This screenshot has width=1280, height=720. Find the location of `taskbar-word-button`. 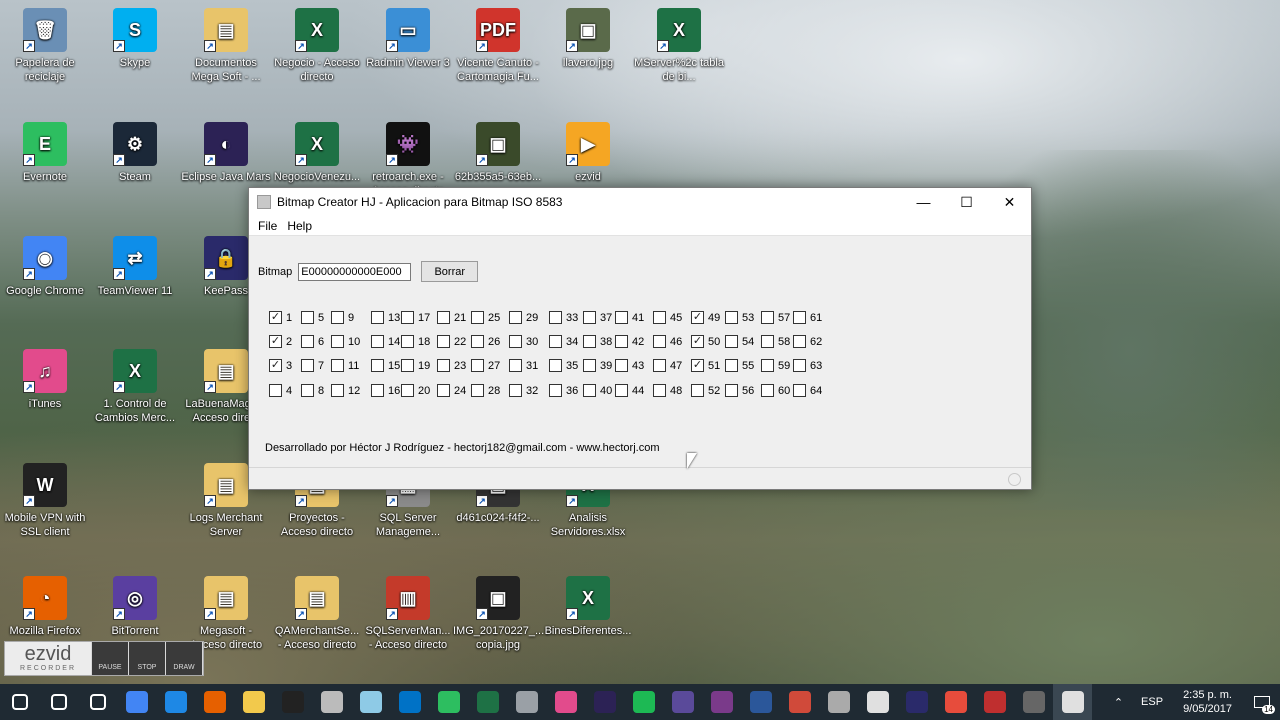

taskbar-word-button is located at coordinates (760, 702).